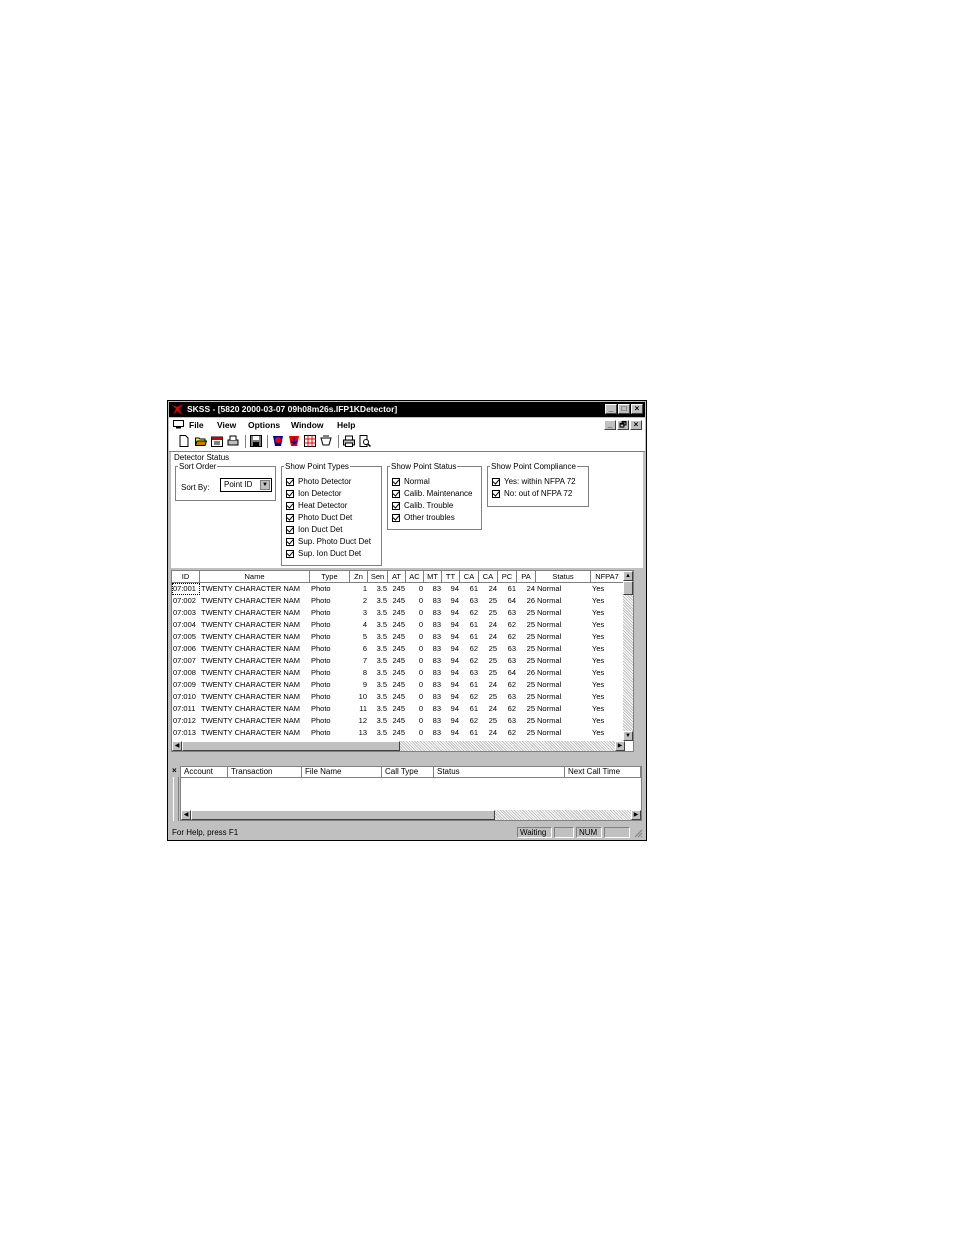 The width and height of the screenshot is (954, 1235). Describe the element at coordinates (603, 772) in the screenshot. I see `column-next-call-time: Next Call Time` at that location.